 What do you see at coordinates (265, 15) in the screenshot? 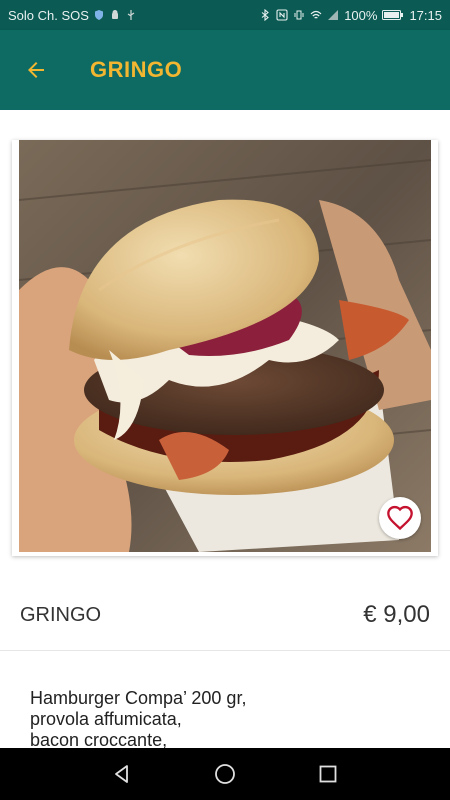
I see `bluetooth-icon` at bounding box center [265, 15].